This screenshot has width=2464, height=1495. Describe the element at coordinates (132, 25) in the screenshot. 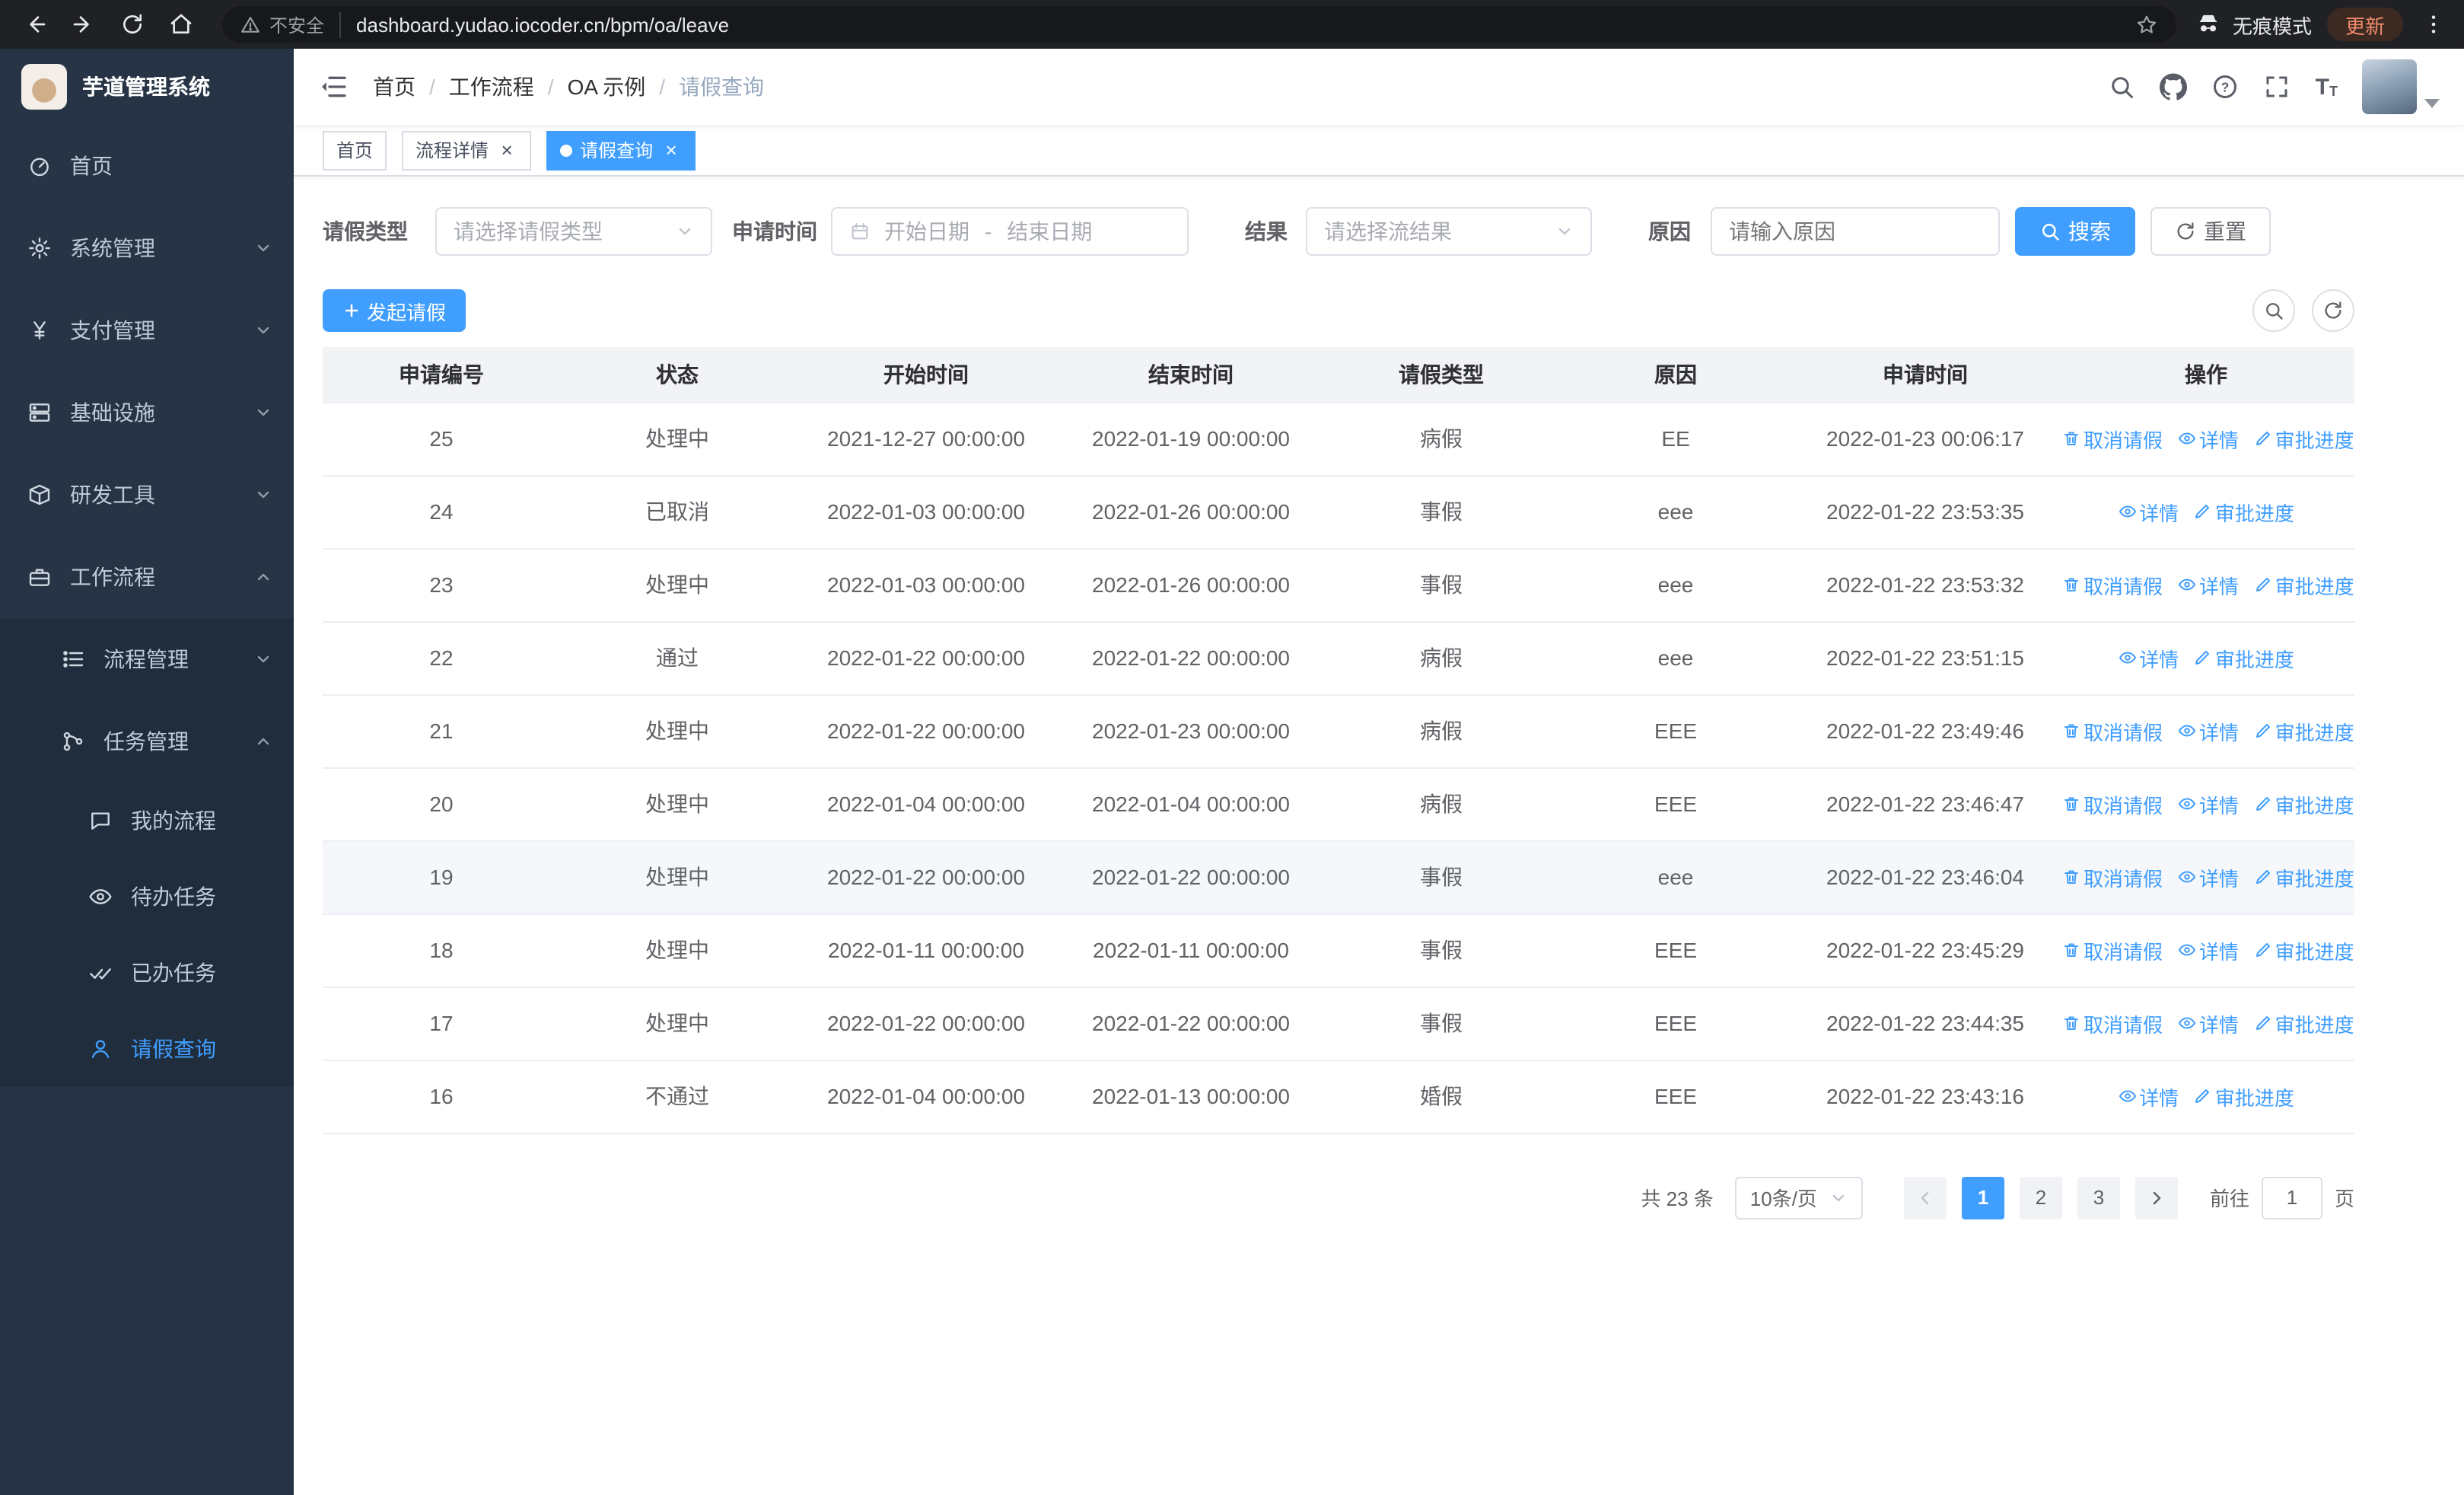

I see `browser-refresh-button` at that location.